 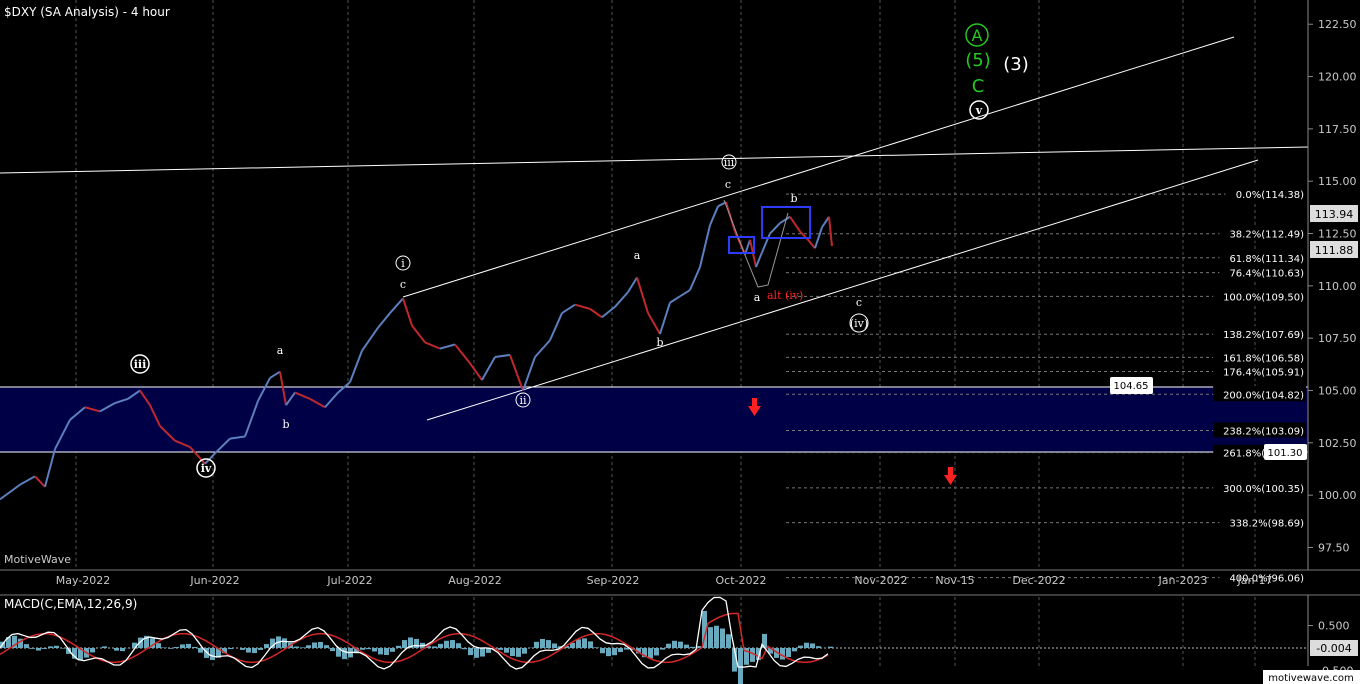 I want to click on fib-label: 300.0%(100.35), so click(x=1263, y=489).